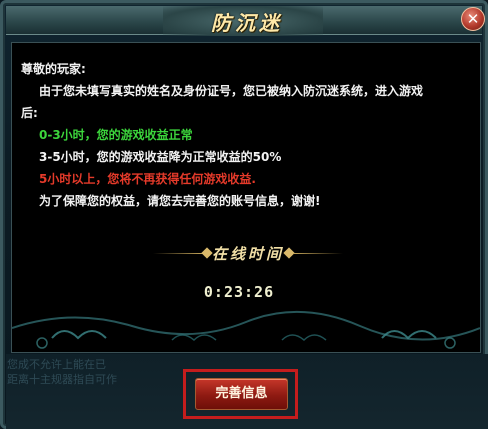 The height and width of the screenshot is (429, 488). Describe the element at coordinates (56, 364) in the screenshot. I see `background-text-line-1: 您成不允许上能在已` at that location.